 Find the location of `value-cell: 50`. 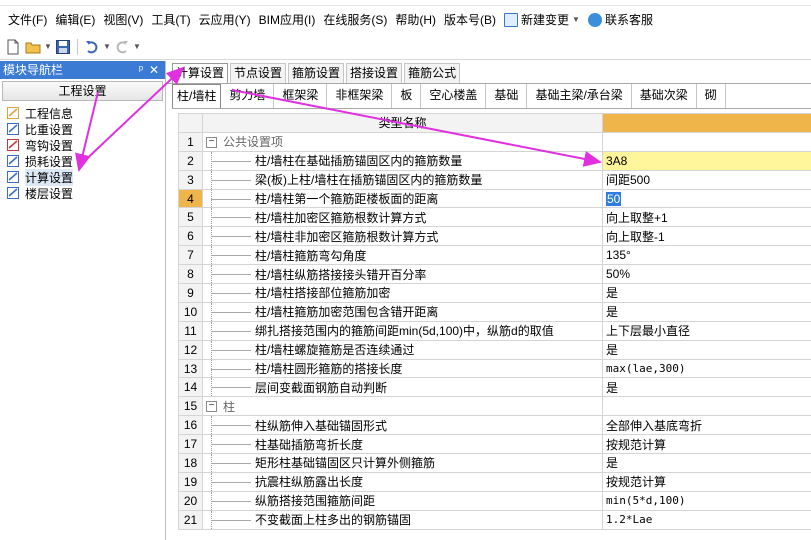

value-cell: 50 is located at coordinates (706, 198).